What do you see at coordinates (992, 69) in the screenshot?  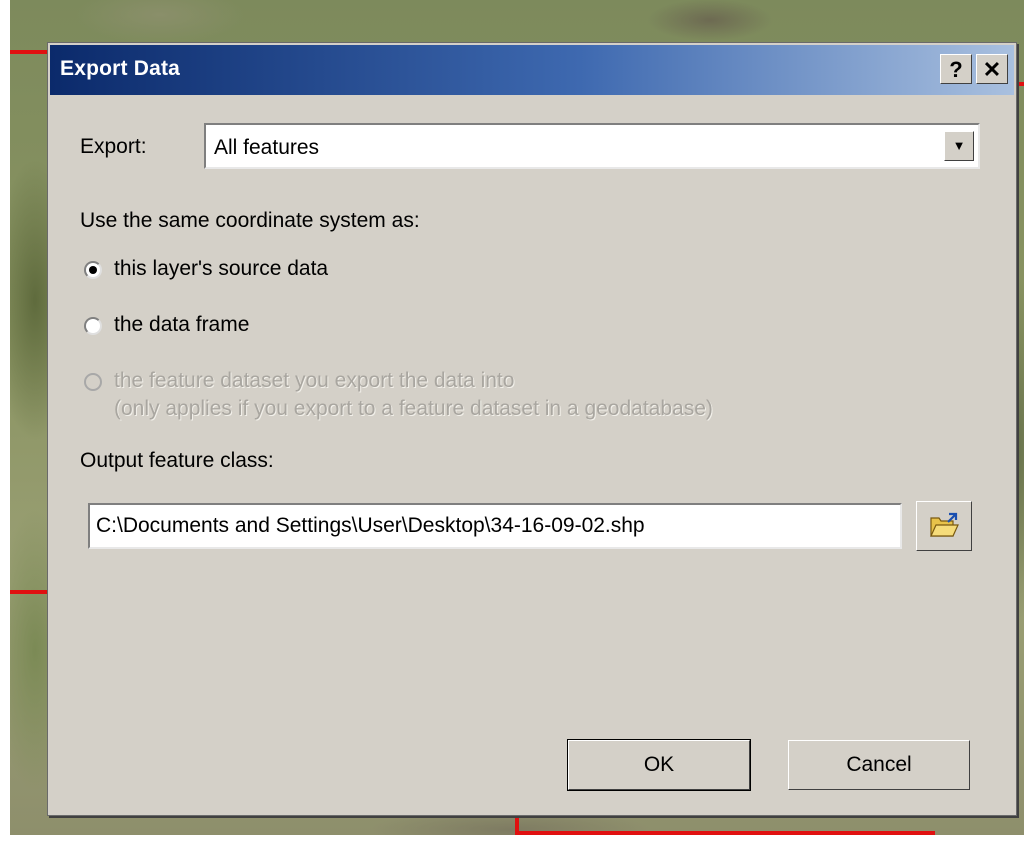 I see `close-button: ✕` at bounding box center [992, 69].